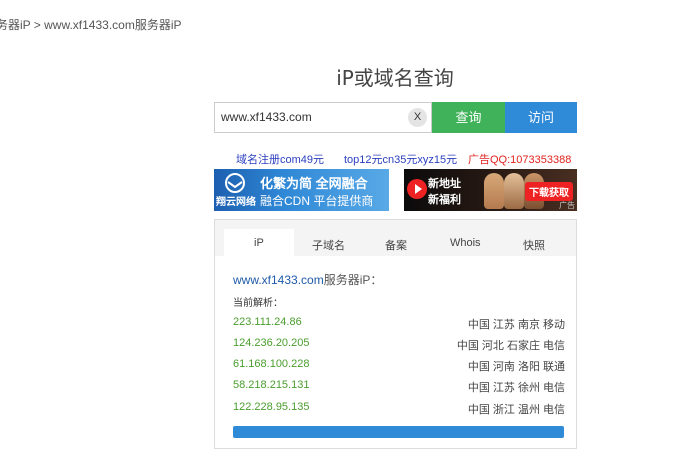 The width and height of the screenshot is (692, 449). I want to click on tab-snapshot: 快照, so click(534, 245).